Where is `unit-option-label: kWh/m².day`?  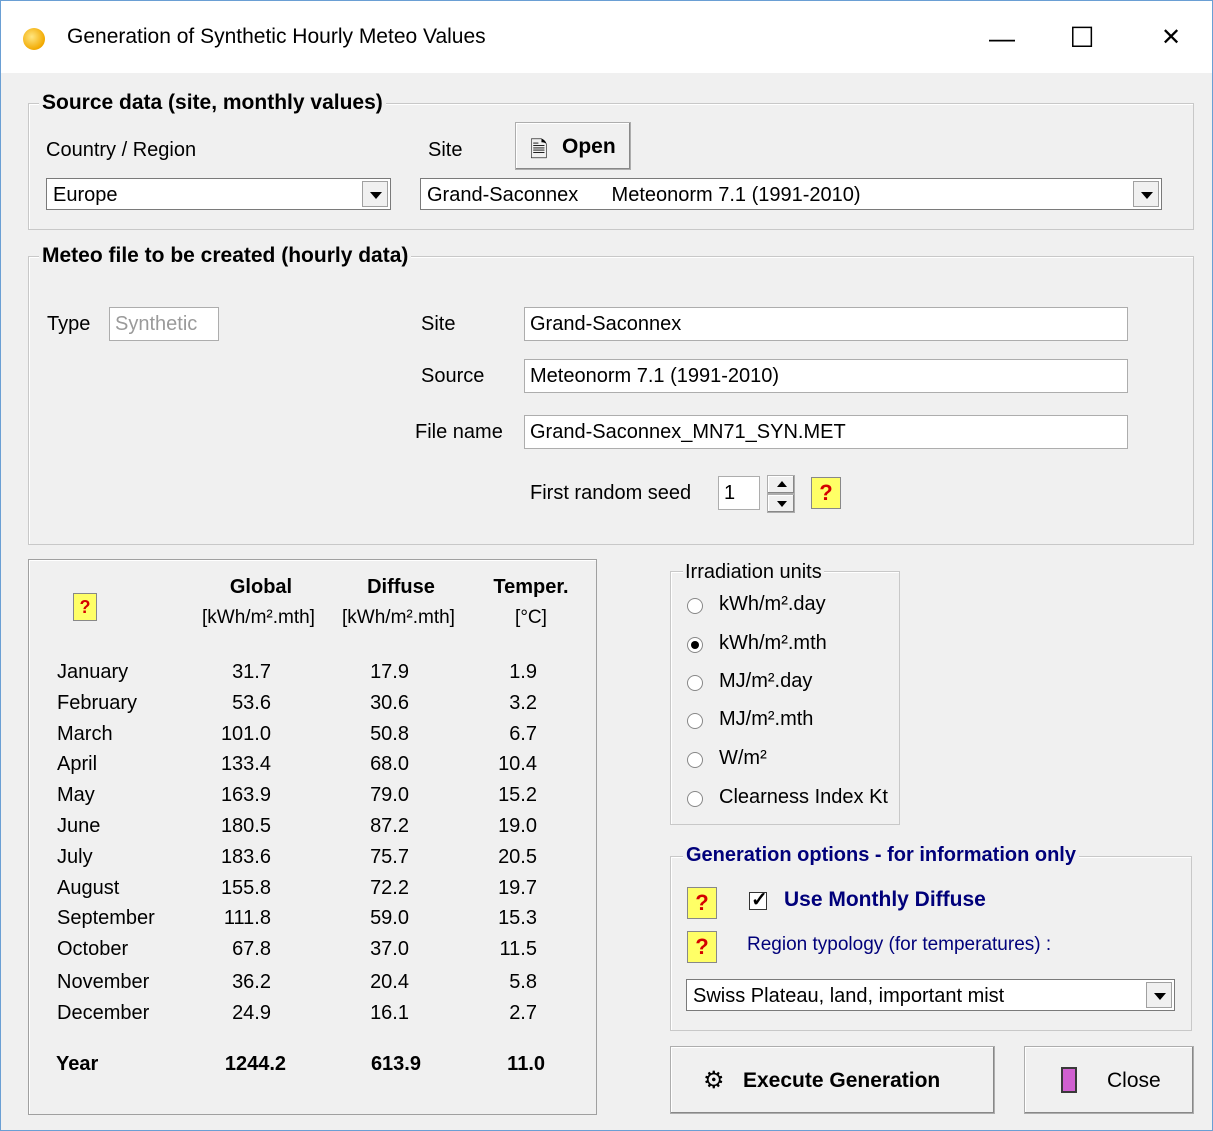
unit-option-label: kWh/m².day is located at coordinates (772, 604).